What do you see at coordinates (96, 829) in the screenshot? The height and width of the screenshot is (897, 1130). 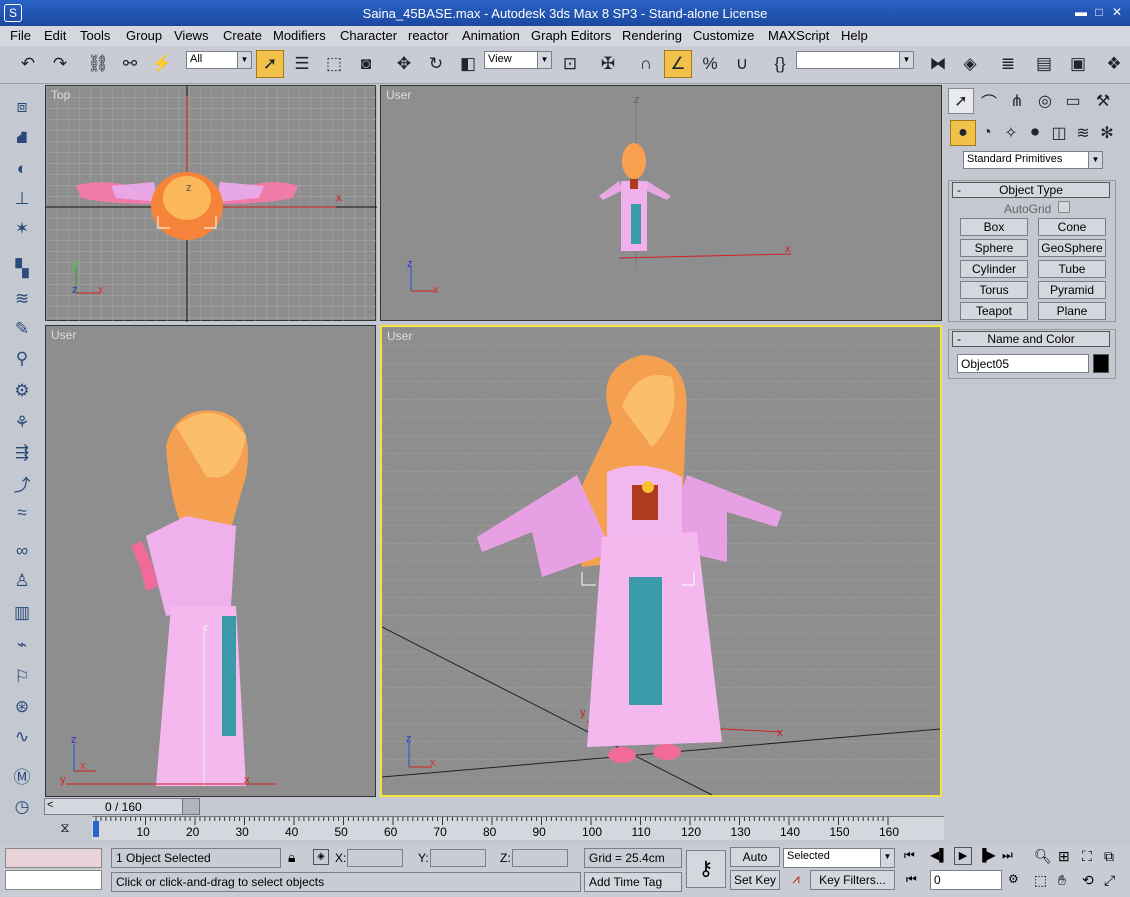 I see `time-cursor` at bounding box center [96, 829].